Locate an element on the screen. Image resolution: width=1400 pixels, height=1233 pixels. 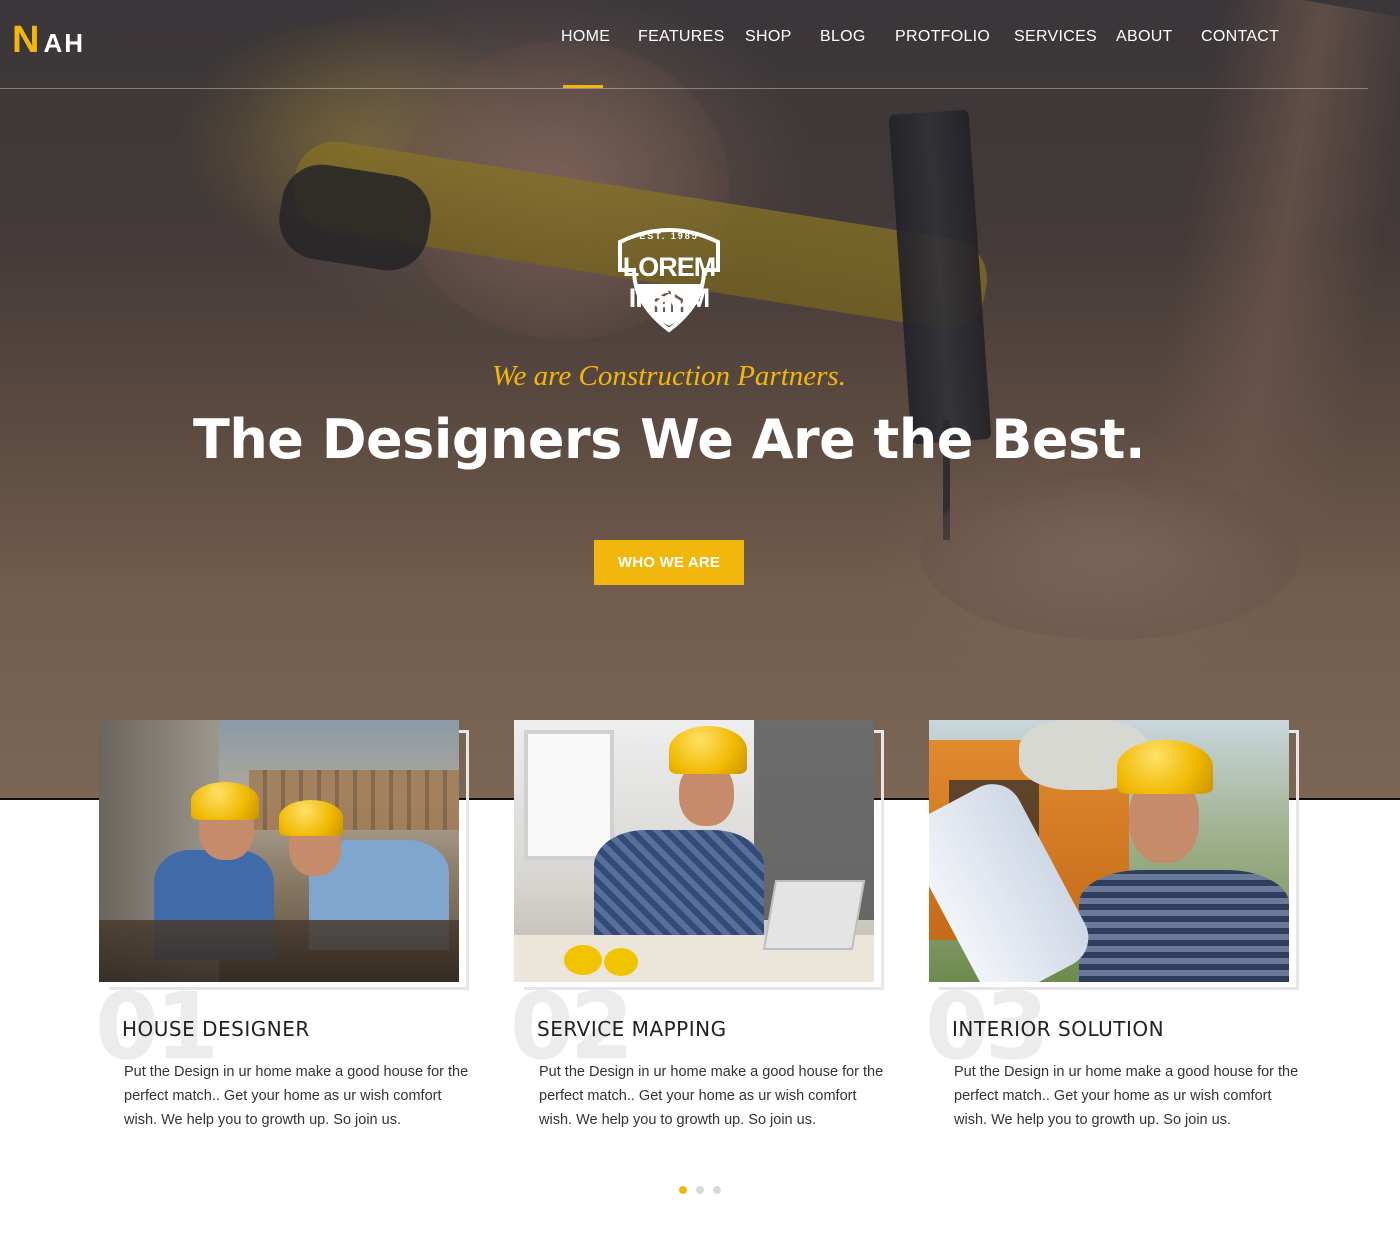
nav-item-about: ABOUT is located at coordinates (1144, 37).